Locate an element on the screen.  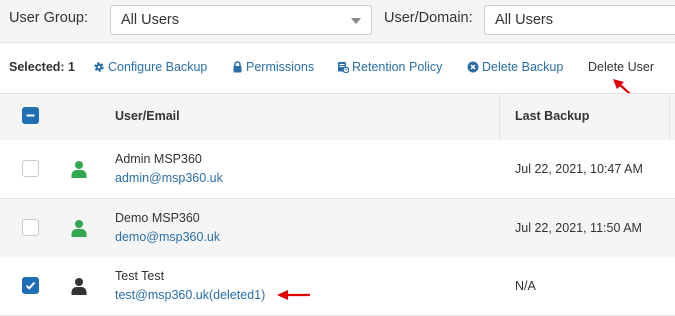
checkmark-icon is located at coordinates (30, 285).